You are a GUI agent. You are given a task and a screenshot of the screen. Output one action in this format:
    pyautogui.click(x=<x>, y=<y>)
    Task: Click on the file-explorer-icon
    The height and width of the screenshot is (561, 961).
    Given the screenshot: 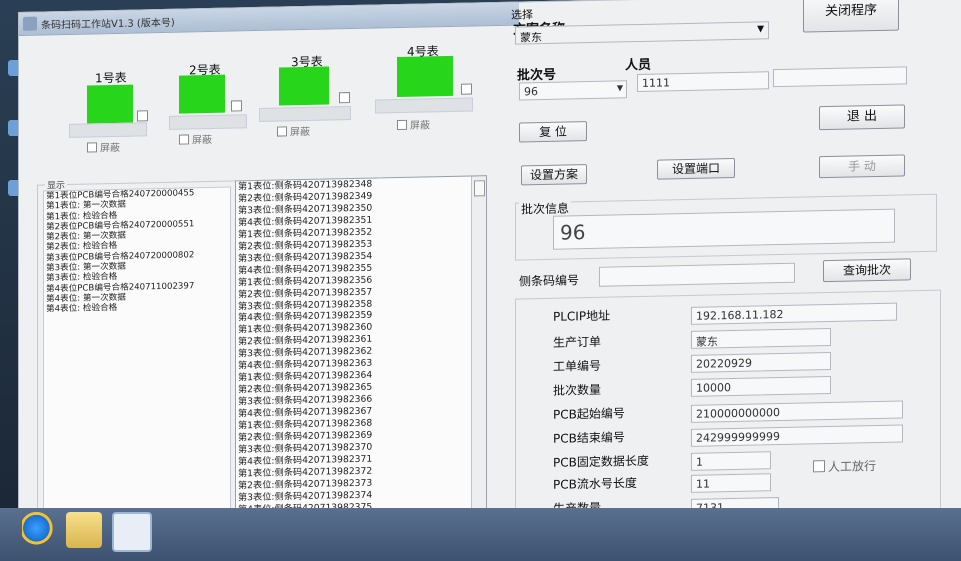 What is the action you would take?
    pyautogui.click(x=84, y=530)
    